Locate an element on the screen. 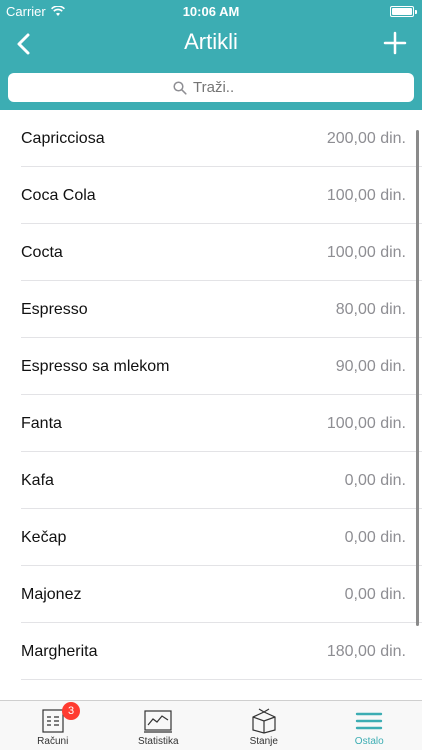 The image size is (422, 750). item-price: 180,00 din. is located at coordinates (366, 651).